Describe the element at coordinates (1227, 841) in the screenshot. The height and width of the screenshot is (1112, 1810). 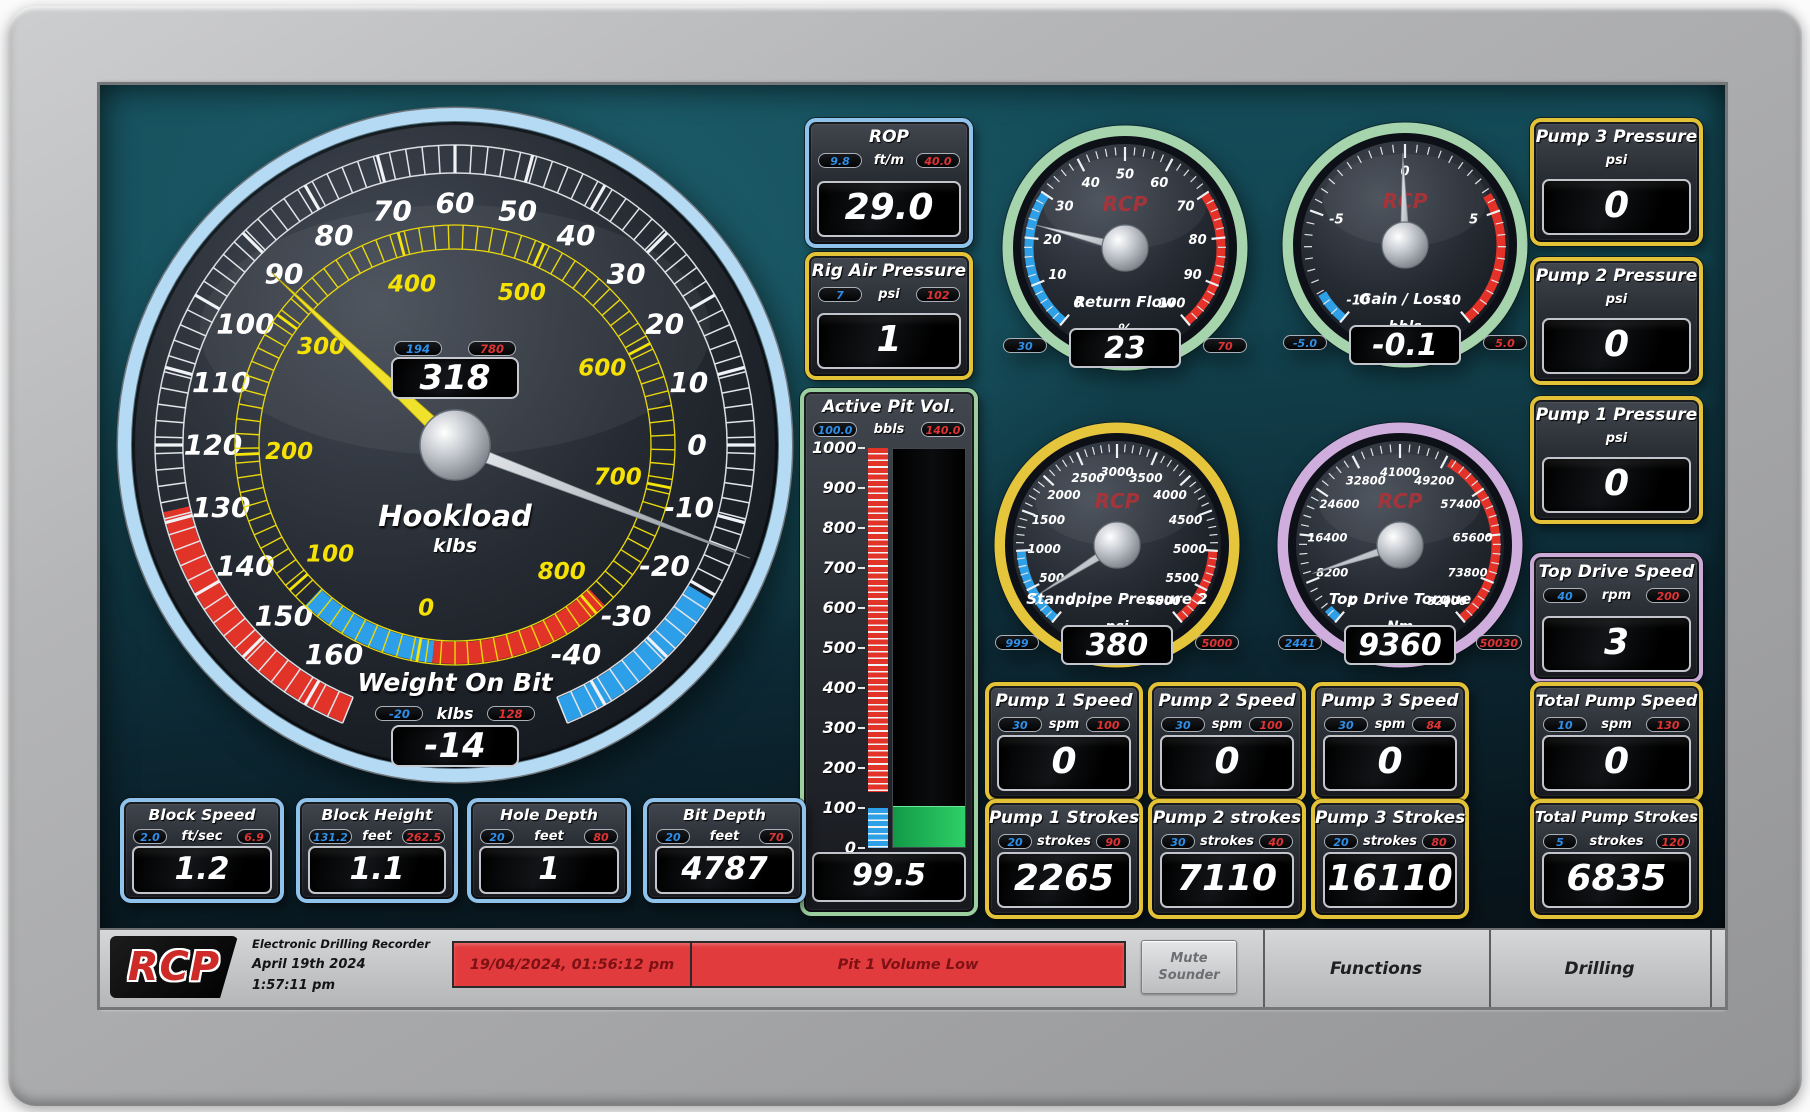
I see `unit-label: strokes` at that location.